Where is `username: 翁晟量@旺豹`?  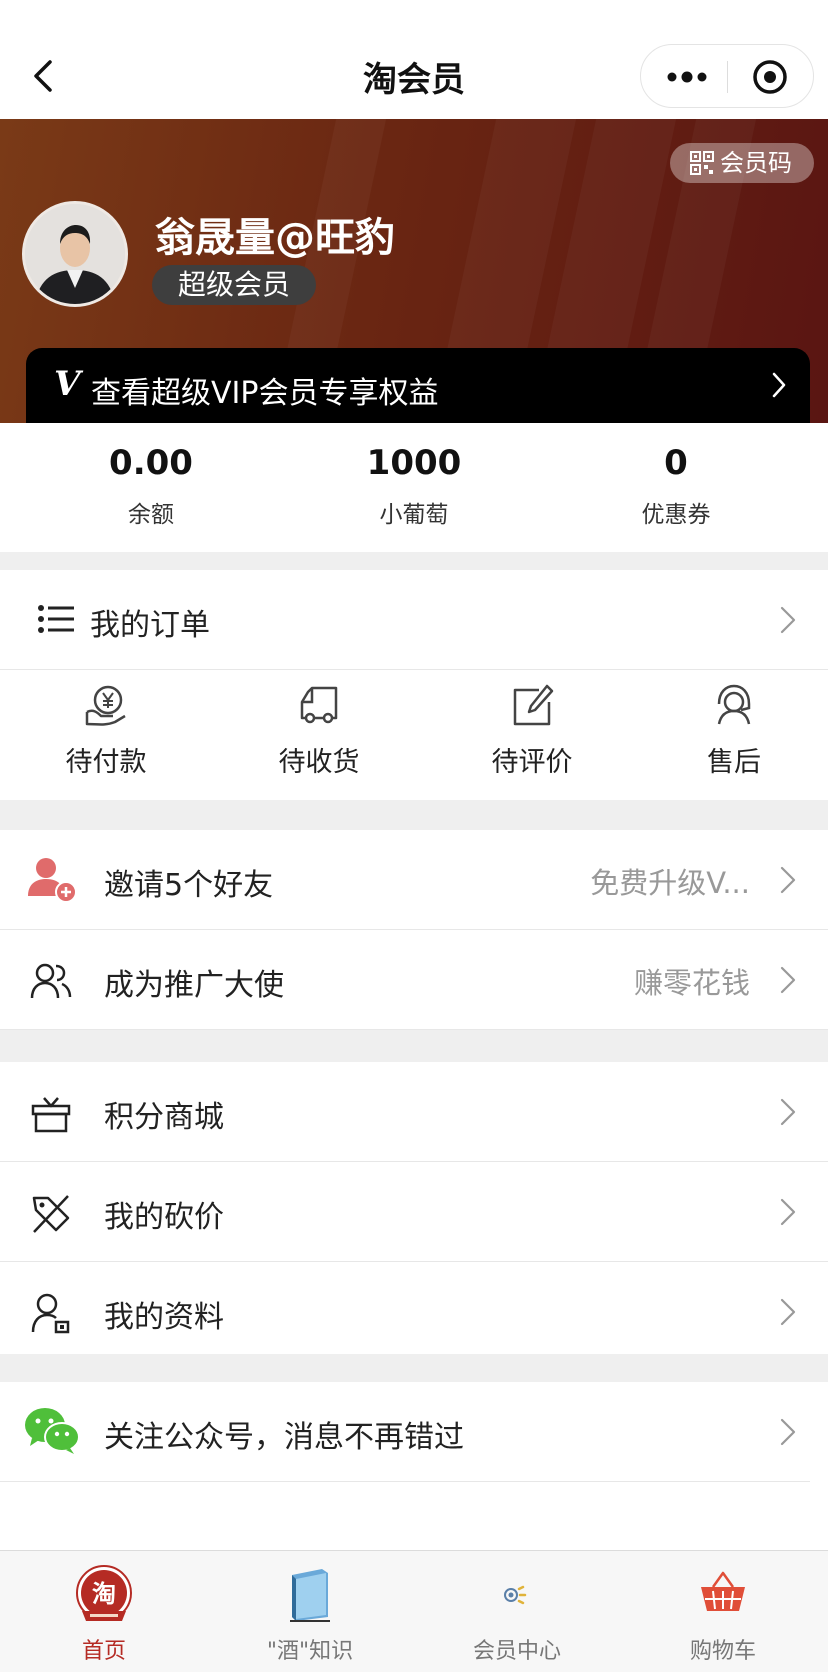 username: 翁晟量@旺豹 is located at coordinates (275, 238).